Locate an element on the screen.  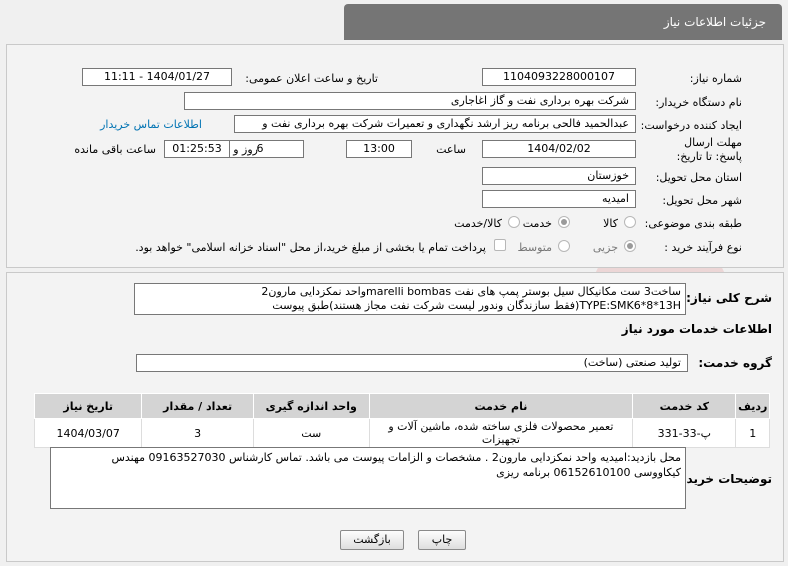
col-row-number: ردیف is located at coordinates (752, 406).